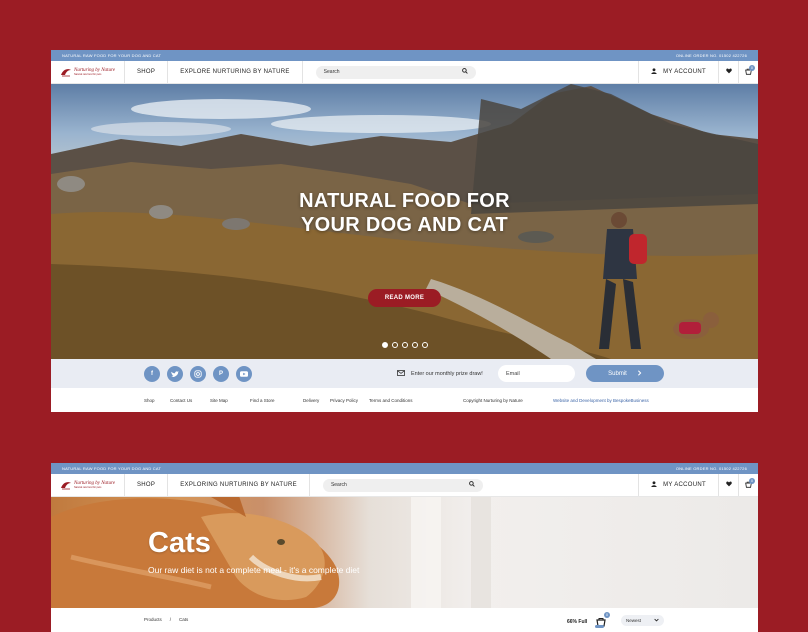  I want to click on email-placeholder: Email, so click(513, 373).